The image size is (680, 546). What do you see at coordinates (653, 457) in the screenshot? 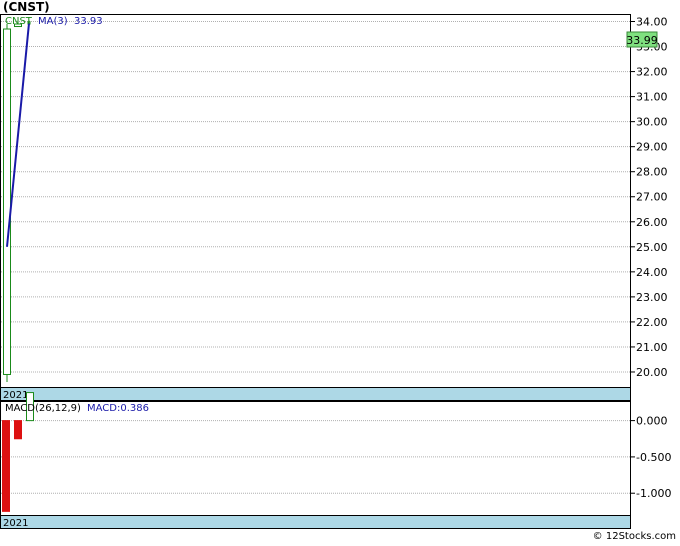
I see `macd-tick-label: -0.500` at bounding box center [653, 457].